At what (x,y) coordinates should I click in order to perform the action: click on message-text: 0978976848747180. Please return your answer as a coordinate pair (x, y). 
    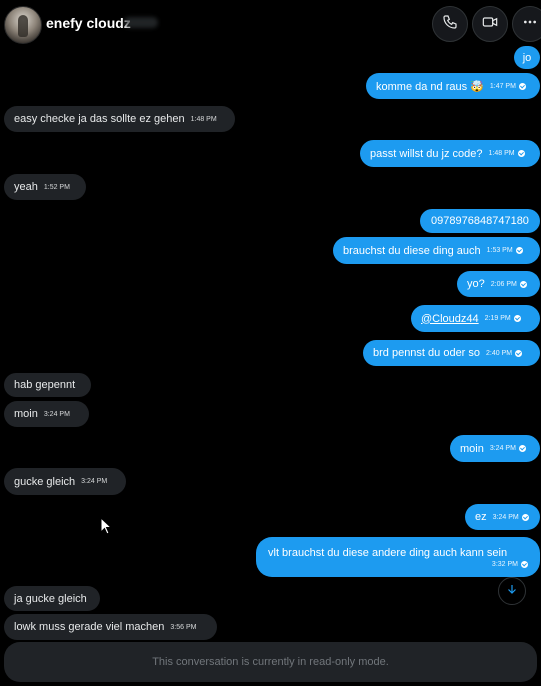
    Looking at the image, I should click on (480, 221).